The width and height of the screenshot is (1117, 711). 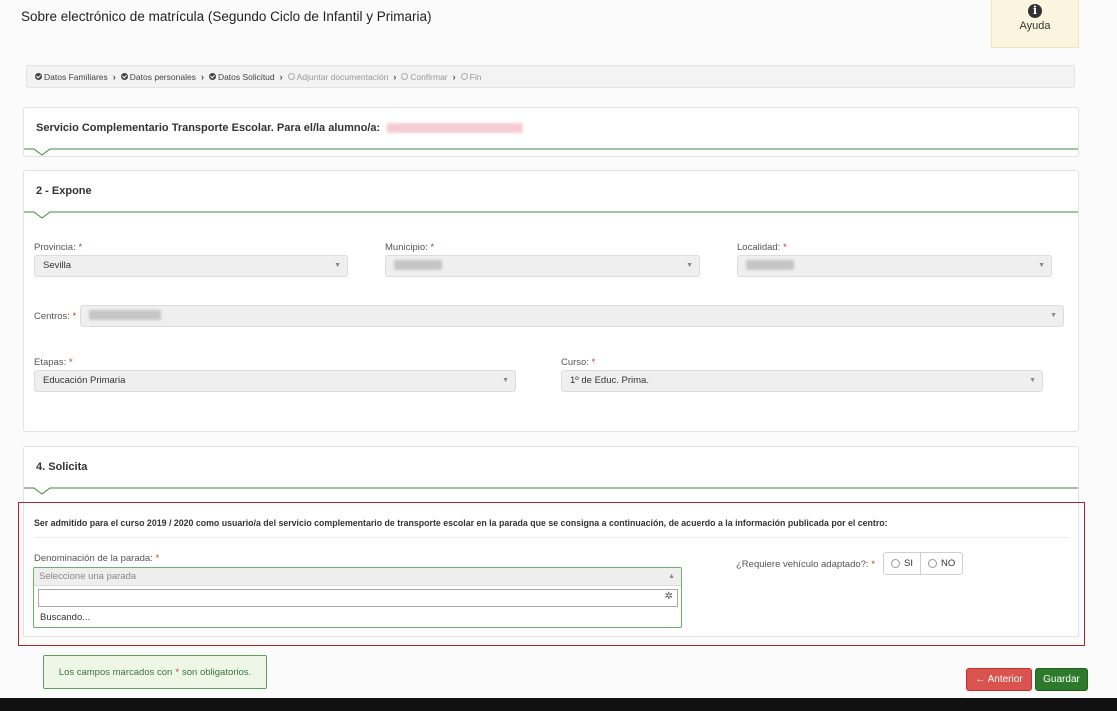 I want to click on step-datos-familiares: Datos Familiares, so click(x=71, y=77).